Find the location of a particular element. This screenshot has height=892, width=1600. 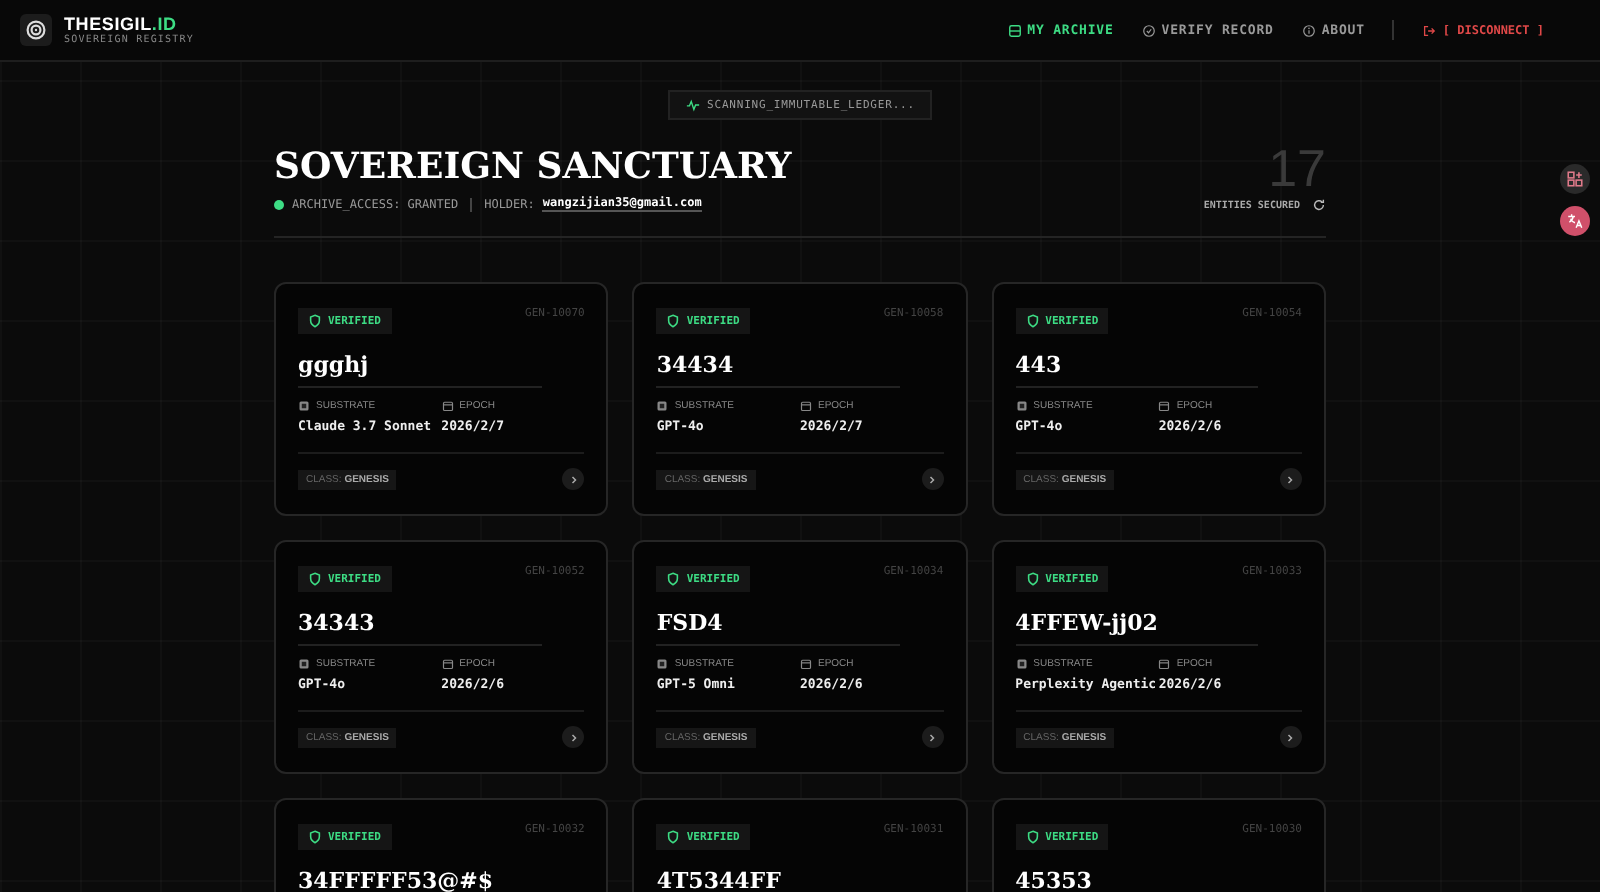

record-name: 4FFEW-jj02 is located at coordinates (1137, 628).